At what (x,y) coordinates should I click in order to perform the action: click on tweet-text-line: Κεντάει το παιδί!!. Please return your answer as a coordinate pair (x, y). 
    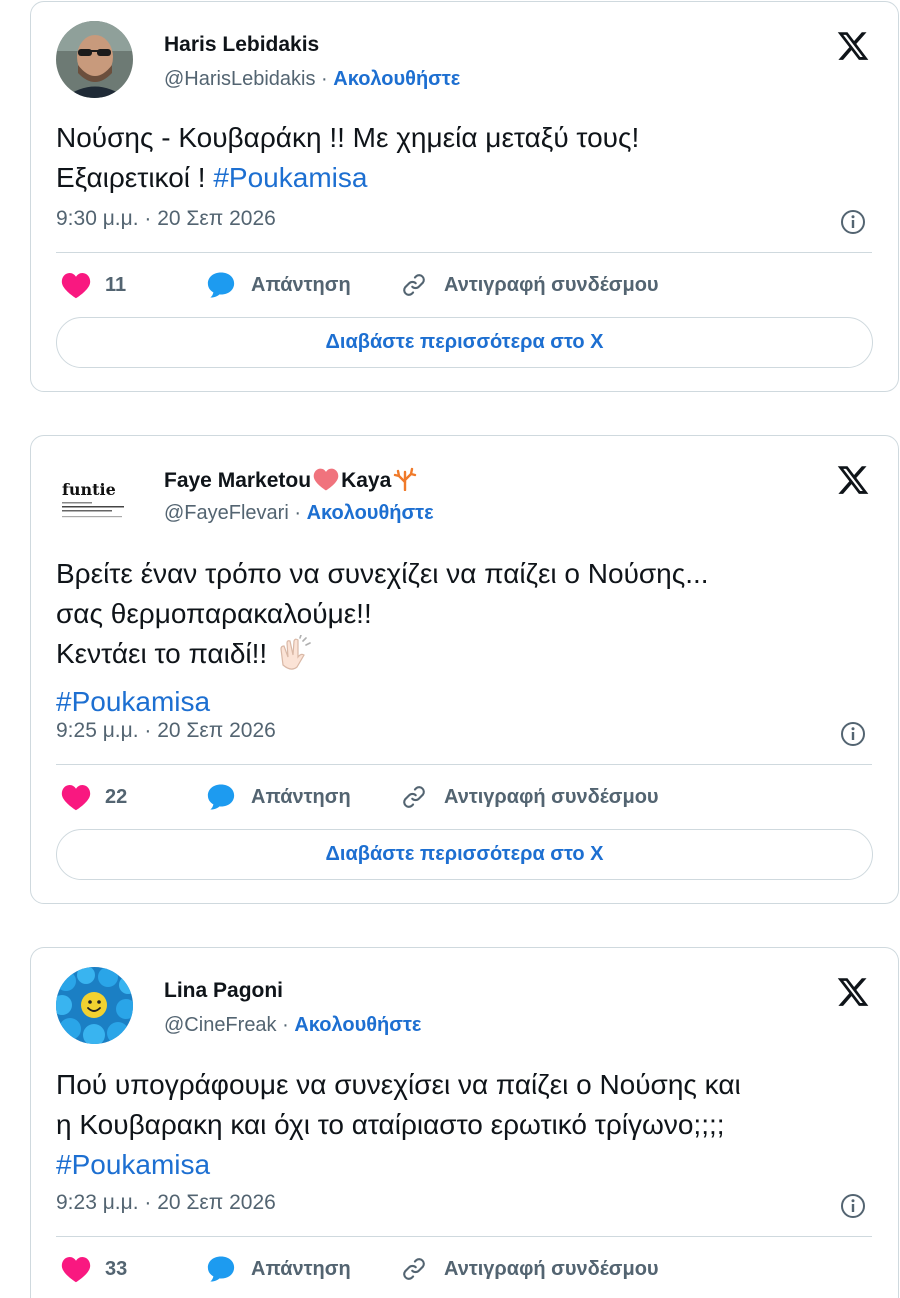
    Looking at the image, I should click on (165, 653).